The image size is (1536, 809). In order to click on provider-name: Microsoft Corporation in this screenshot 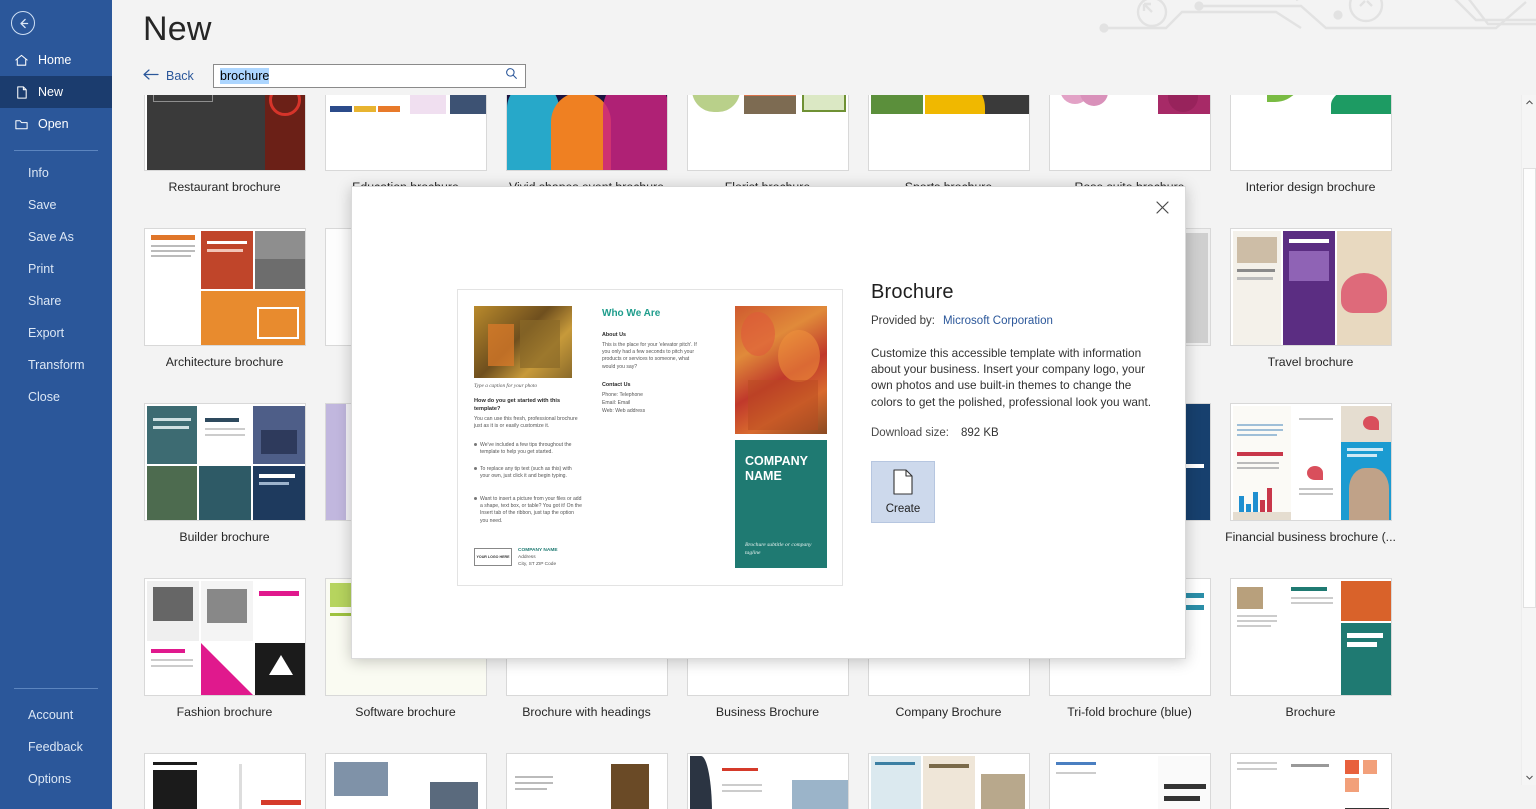, I will do `click(997, 321)`.